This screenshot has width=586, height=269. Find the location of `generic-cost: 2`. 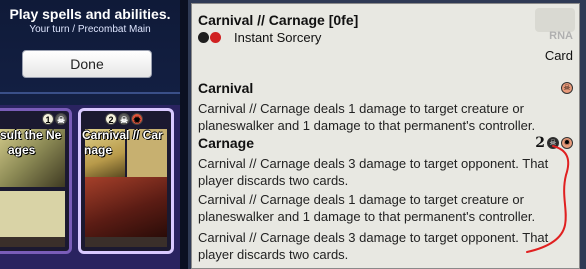

generic-cost: 2 is located at coordinates (540, 143).